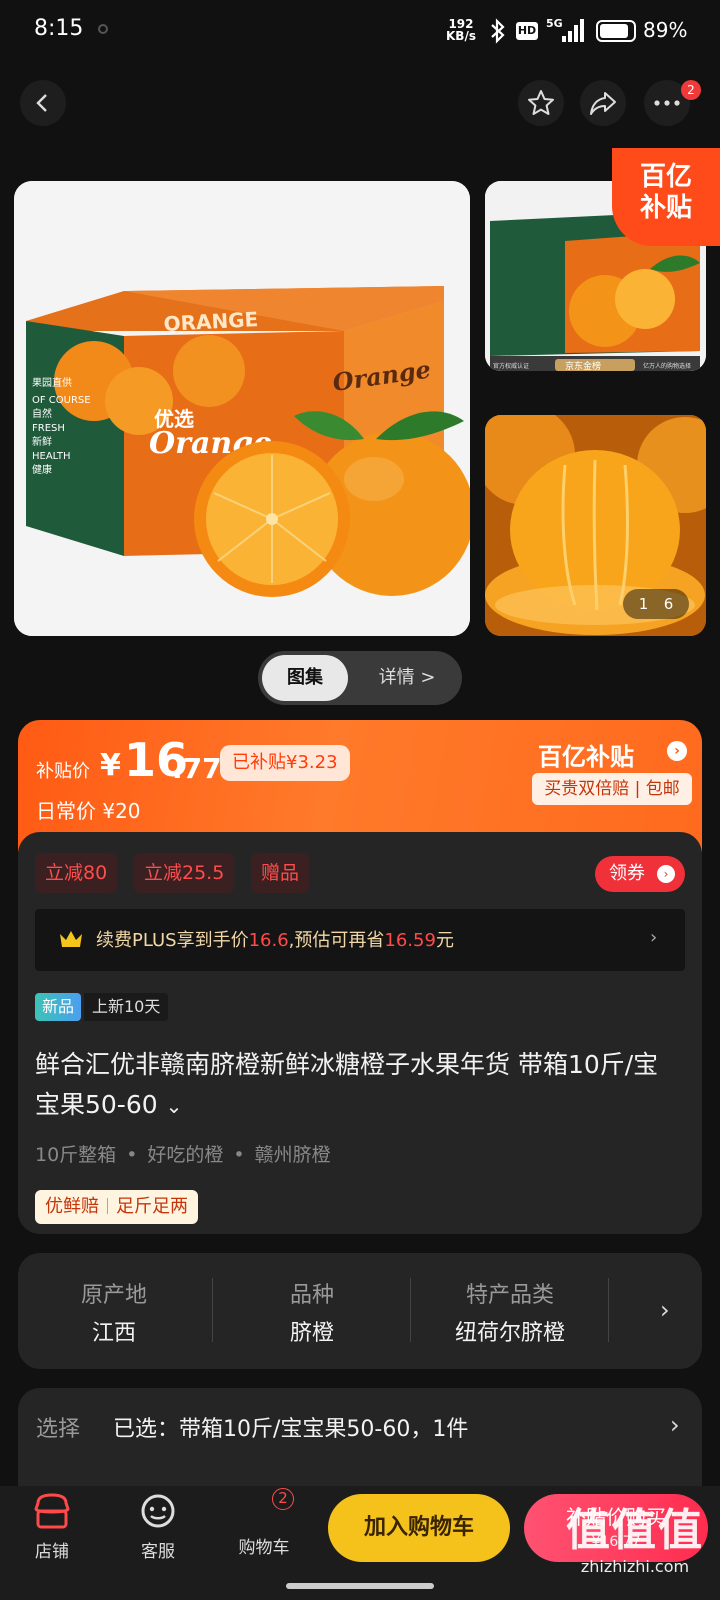 The height and width of the screenshot is (1600, 720). What do you see at coordinates (360, 1443) in the screenshot?
I see `selection-card` at bounding box center [360, 1443].